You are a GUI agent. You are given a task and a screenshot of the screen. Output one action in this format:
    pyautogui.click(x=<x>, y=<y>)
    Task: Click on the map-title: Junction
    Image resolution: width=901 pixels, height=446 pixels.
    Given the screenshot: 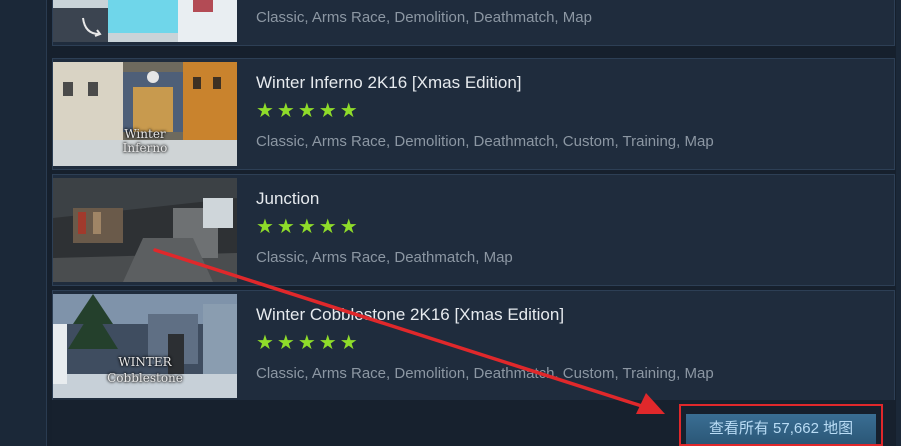 What is the action you would take?
    pyautogui.click(x=287, y=199)
    